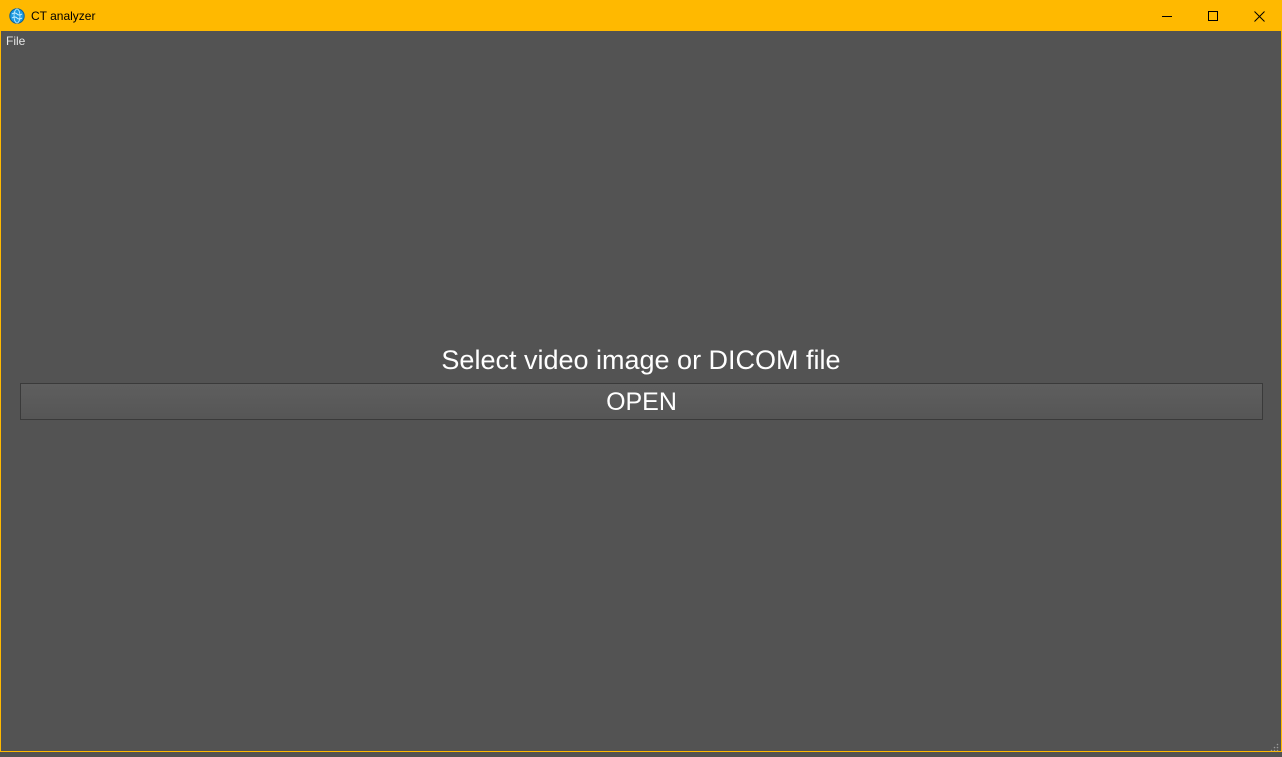 The height and width of the screenshot is (757, 1282). I want to click on open-button: OPEN, so click(641, 401).